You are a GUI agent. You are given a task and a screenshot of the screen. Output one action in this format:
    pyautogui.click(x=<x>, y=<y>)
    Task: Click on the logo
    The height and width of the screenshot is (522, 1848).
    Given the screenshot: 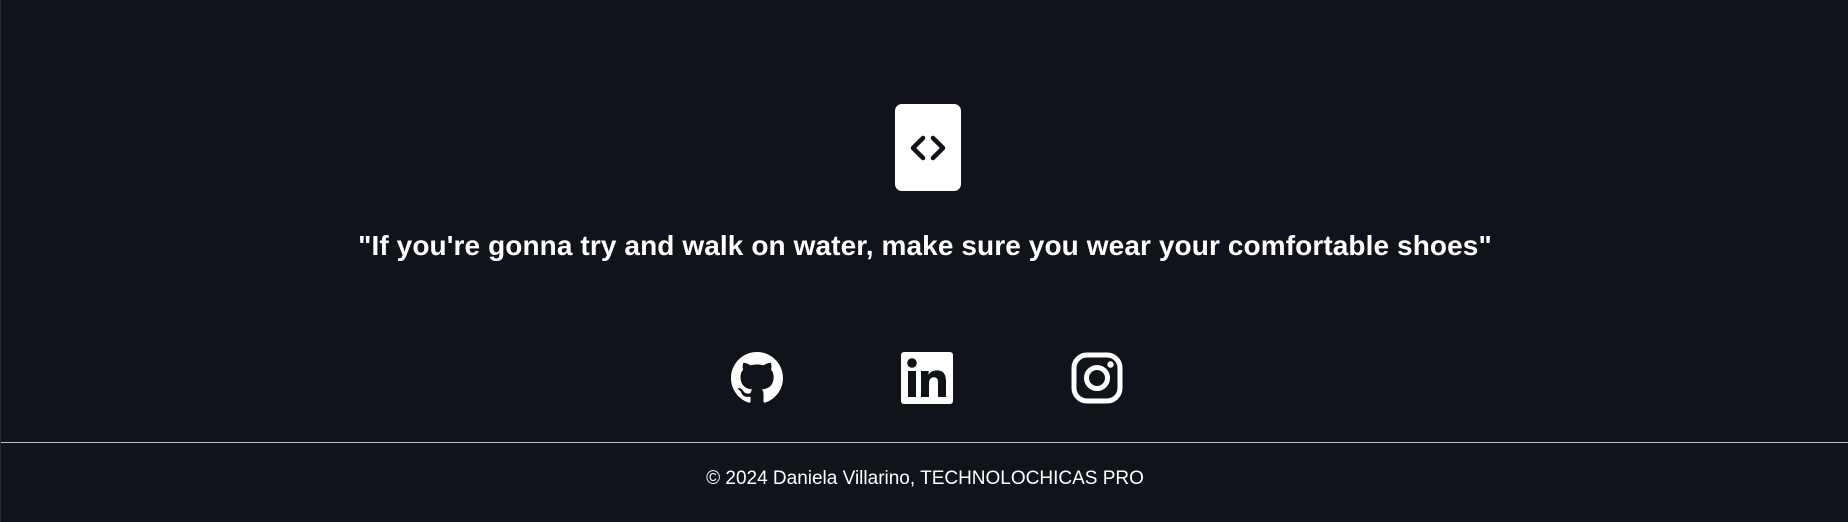 What is the action you would take?
    pyautogui.click(x=928, y=147)
    